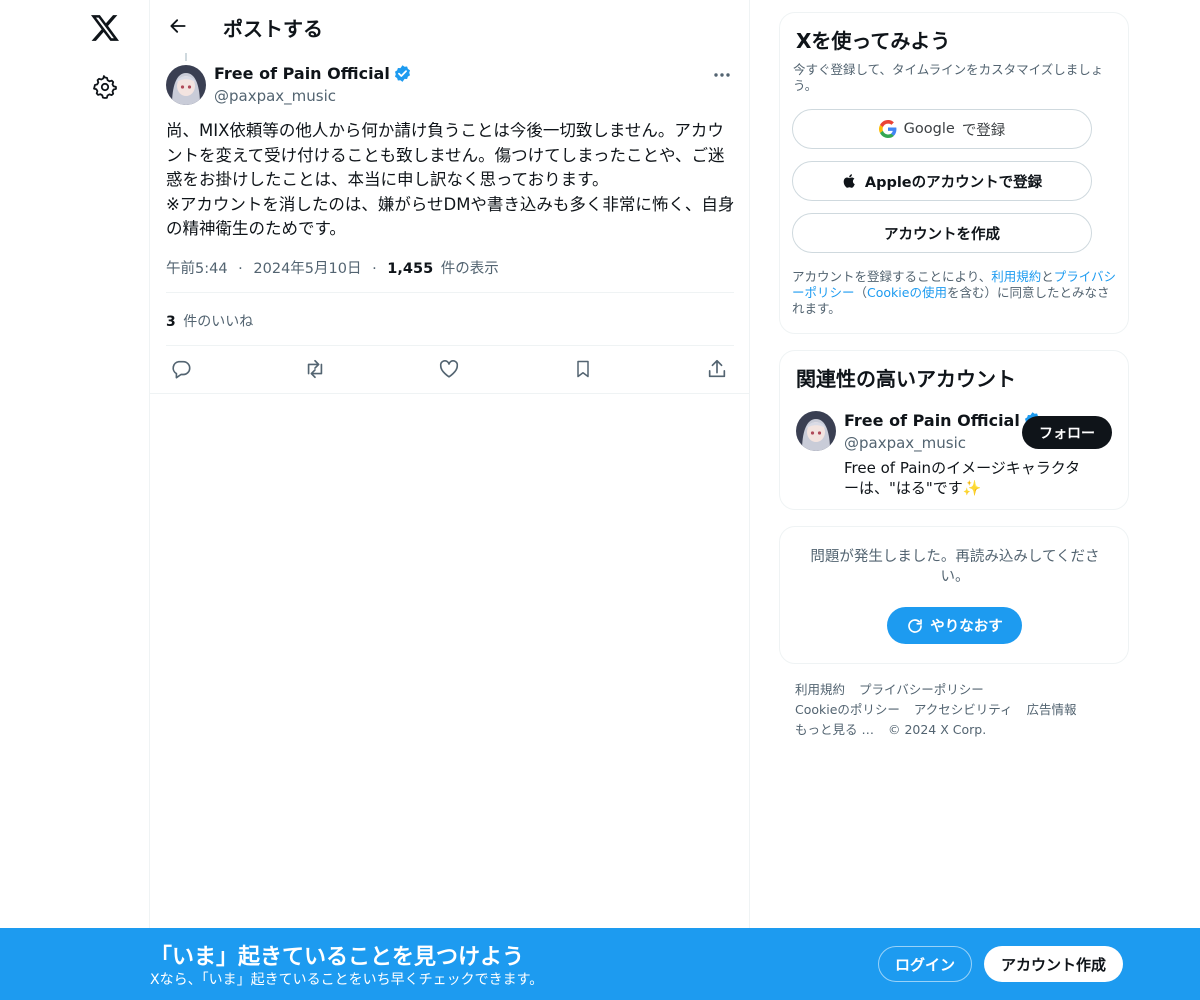  I want to click on post-date: 2024年5月10日, so click(307, 269).